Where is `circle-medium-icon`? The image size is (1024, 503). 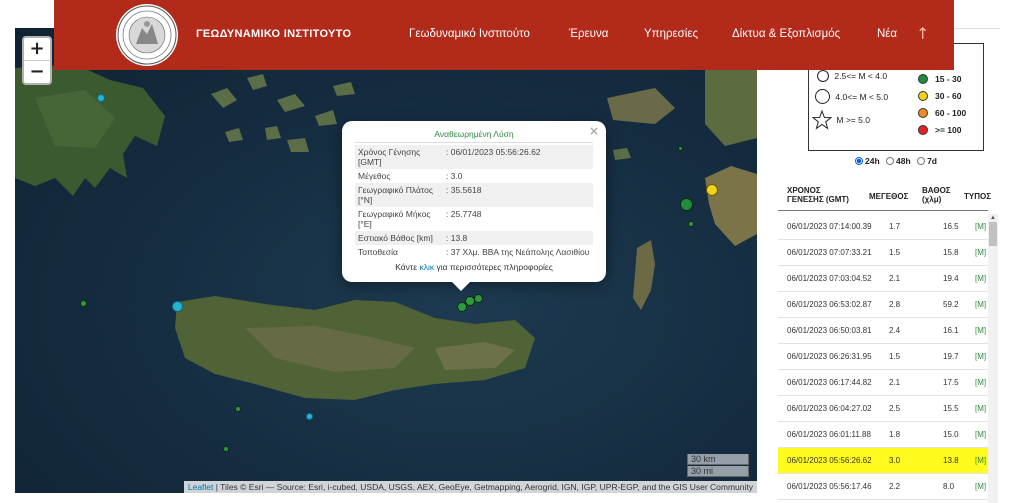 circle-medium-icon is located at coordinates (822, 96).